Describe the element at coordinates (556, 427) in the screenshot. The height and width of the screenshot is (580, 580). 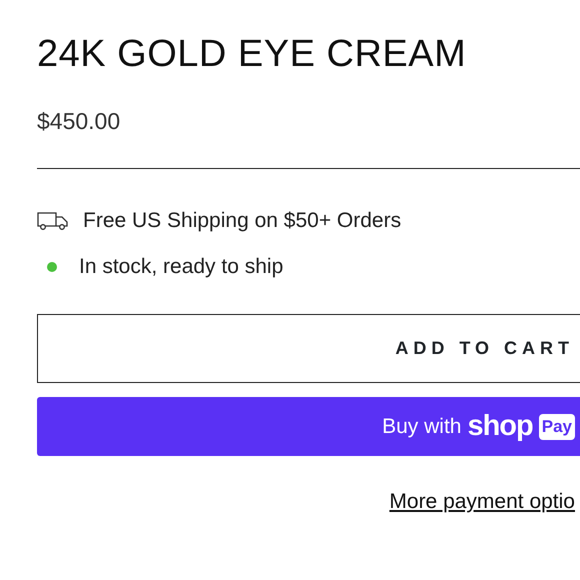
I see `pay-badge: Pay` at that location.